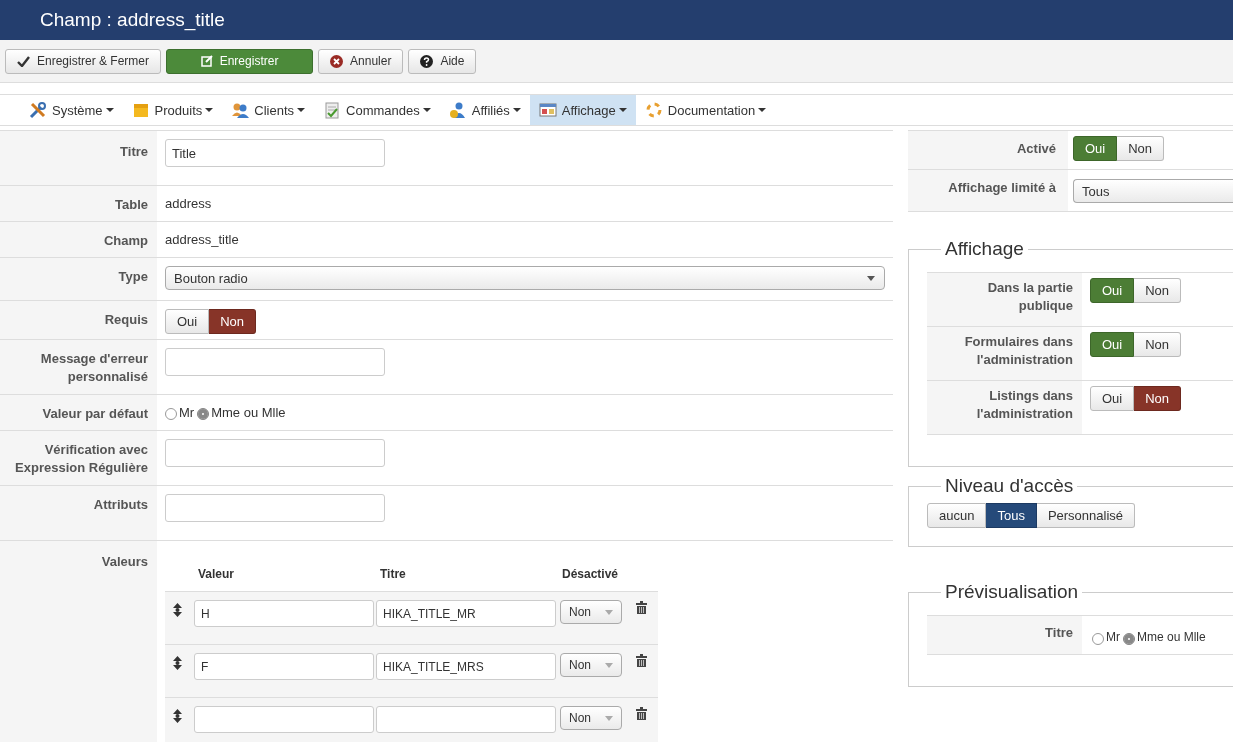 The height and width of the screenshot is (742, 1233). I want to click on field-label: Attributs, so click(120, 504).